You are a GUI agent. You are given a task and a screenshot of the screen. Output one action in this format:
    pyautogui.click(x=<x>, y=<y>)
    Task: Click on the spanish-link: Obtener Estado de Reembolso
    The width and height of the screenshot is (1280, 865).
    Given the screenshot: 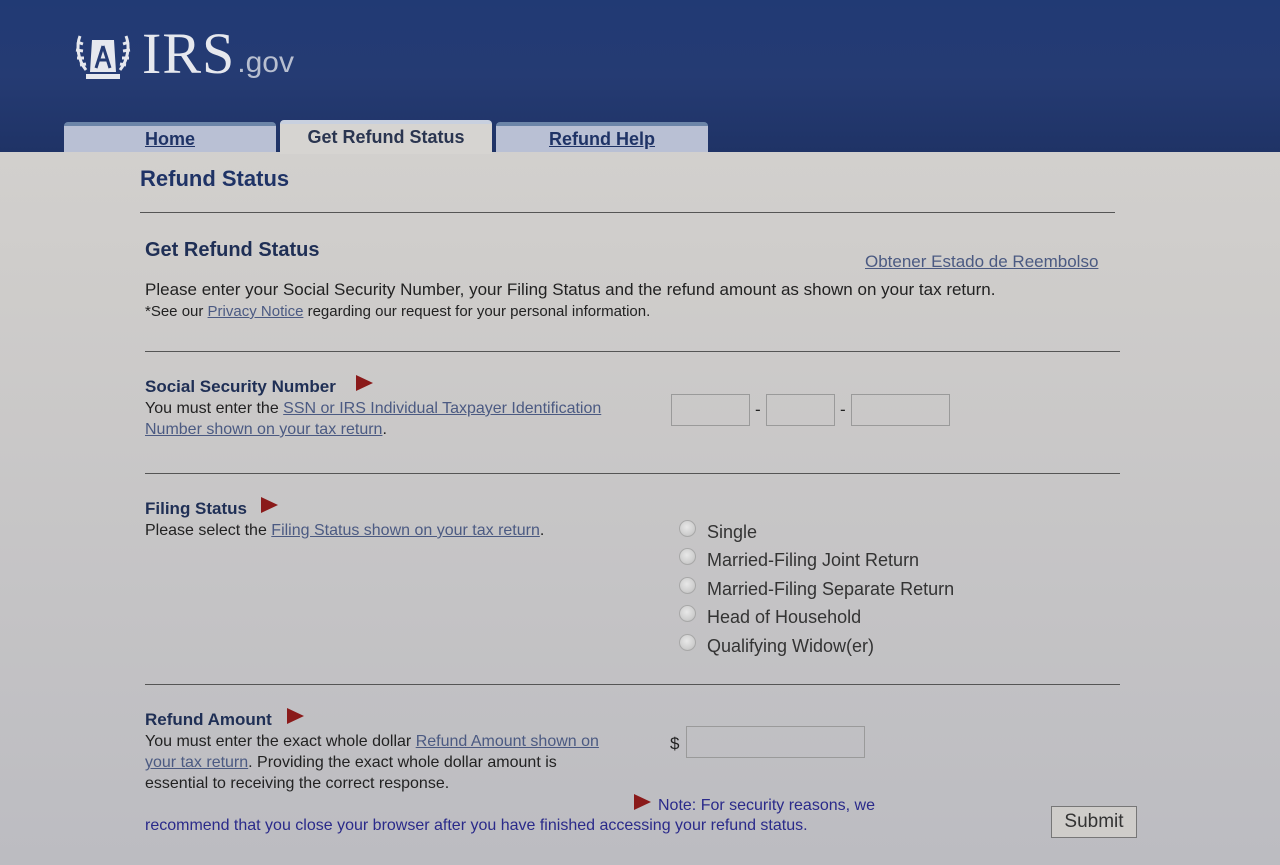 What is the action you would take?
    pyautogui.click(x=981, y=261)
    